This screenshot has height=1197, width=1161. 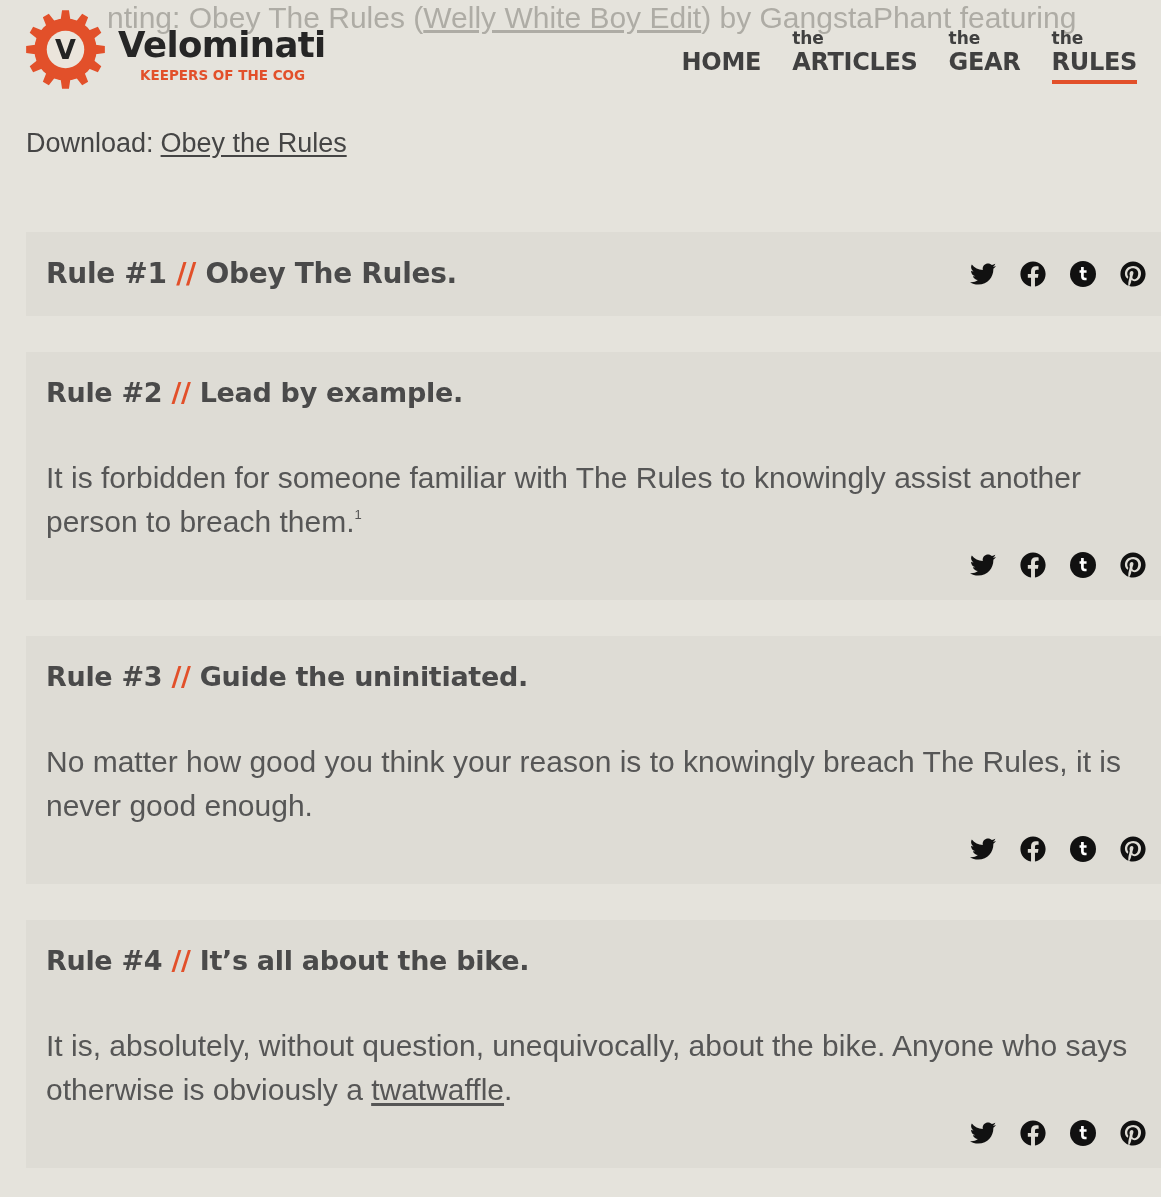 What do you see at coordinates (253, 143) in the screenshot?
I see `download-link: Obey the Rules` at bounding box center [253, 143].